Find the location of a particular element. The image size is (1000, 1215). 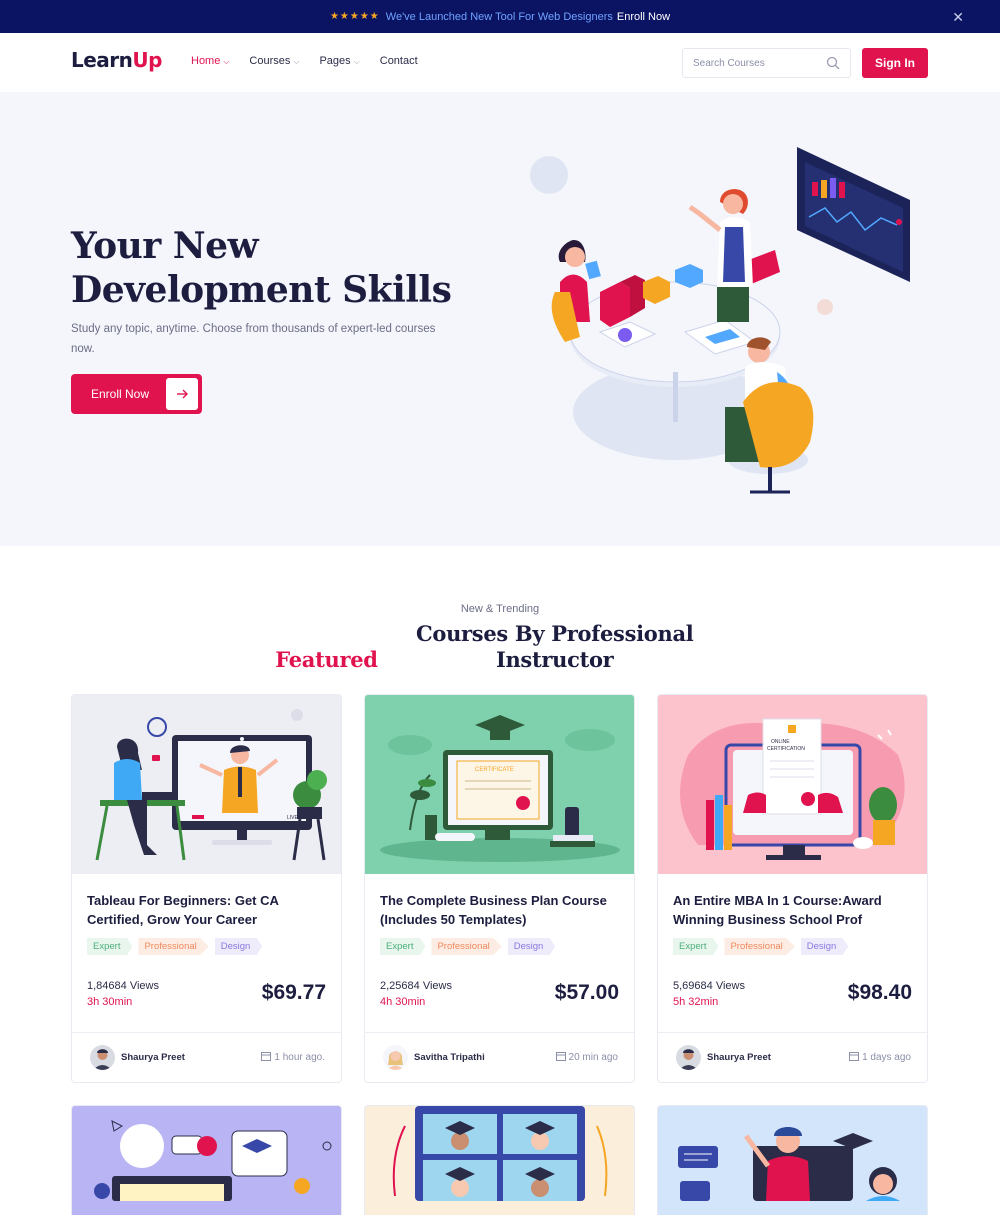

posted-time-text: 1 hour ago. is located at coordinates (299, 1057).